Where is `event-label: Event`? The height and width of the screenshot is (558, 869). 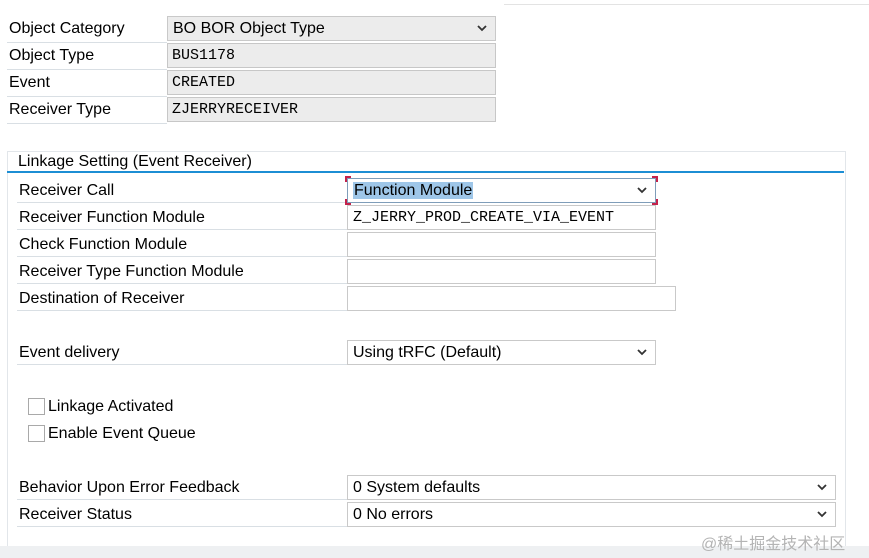 event-label: Event is located at coordinates (29, 82).